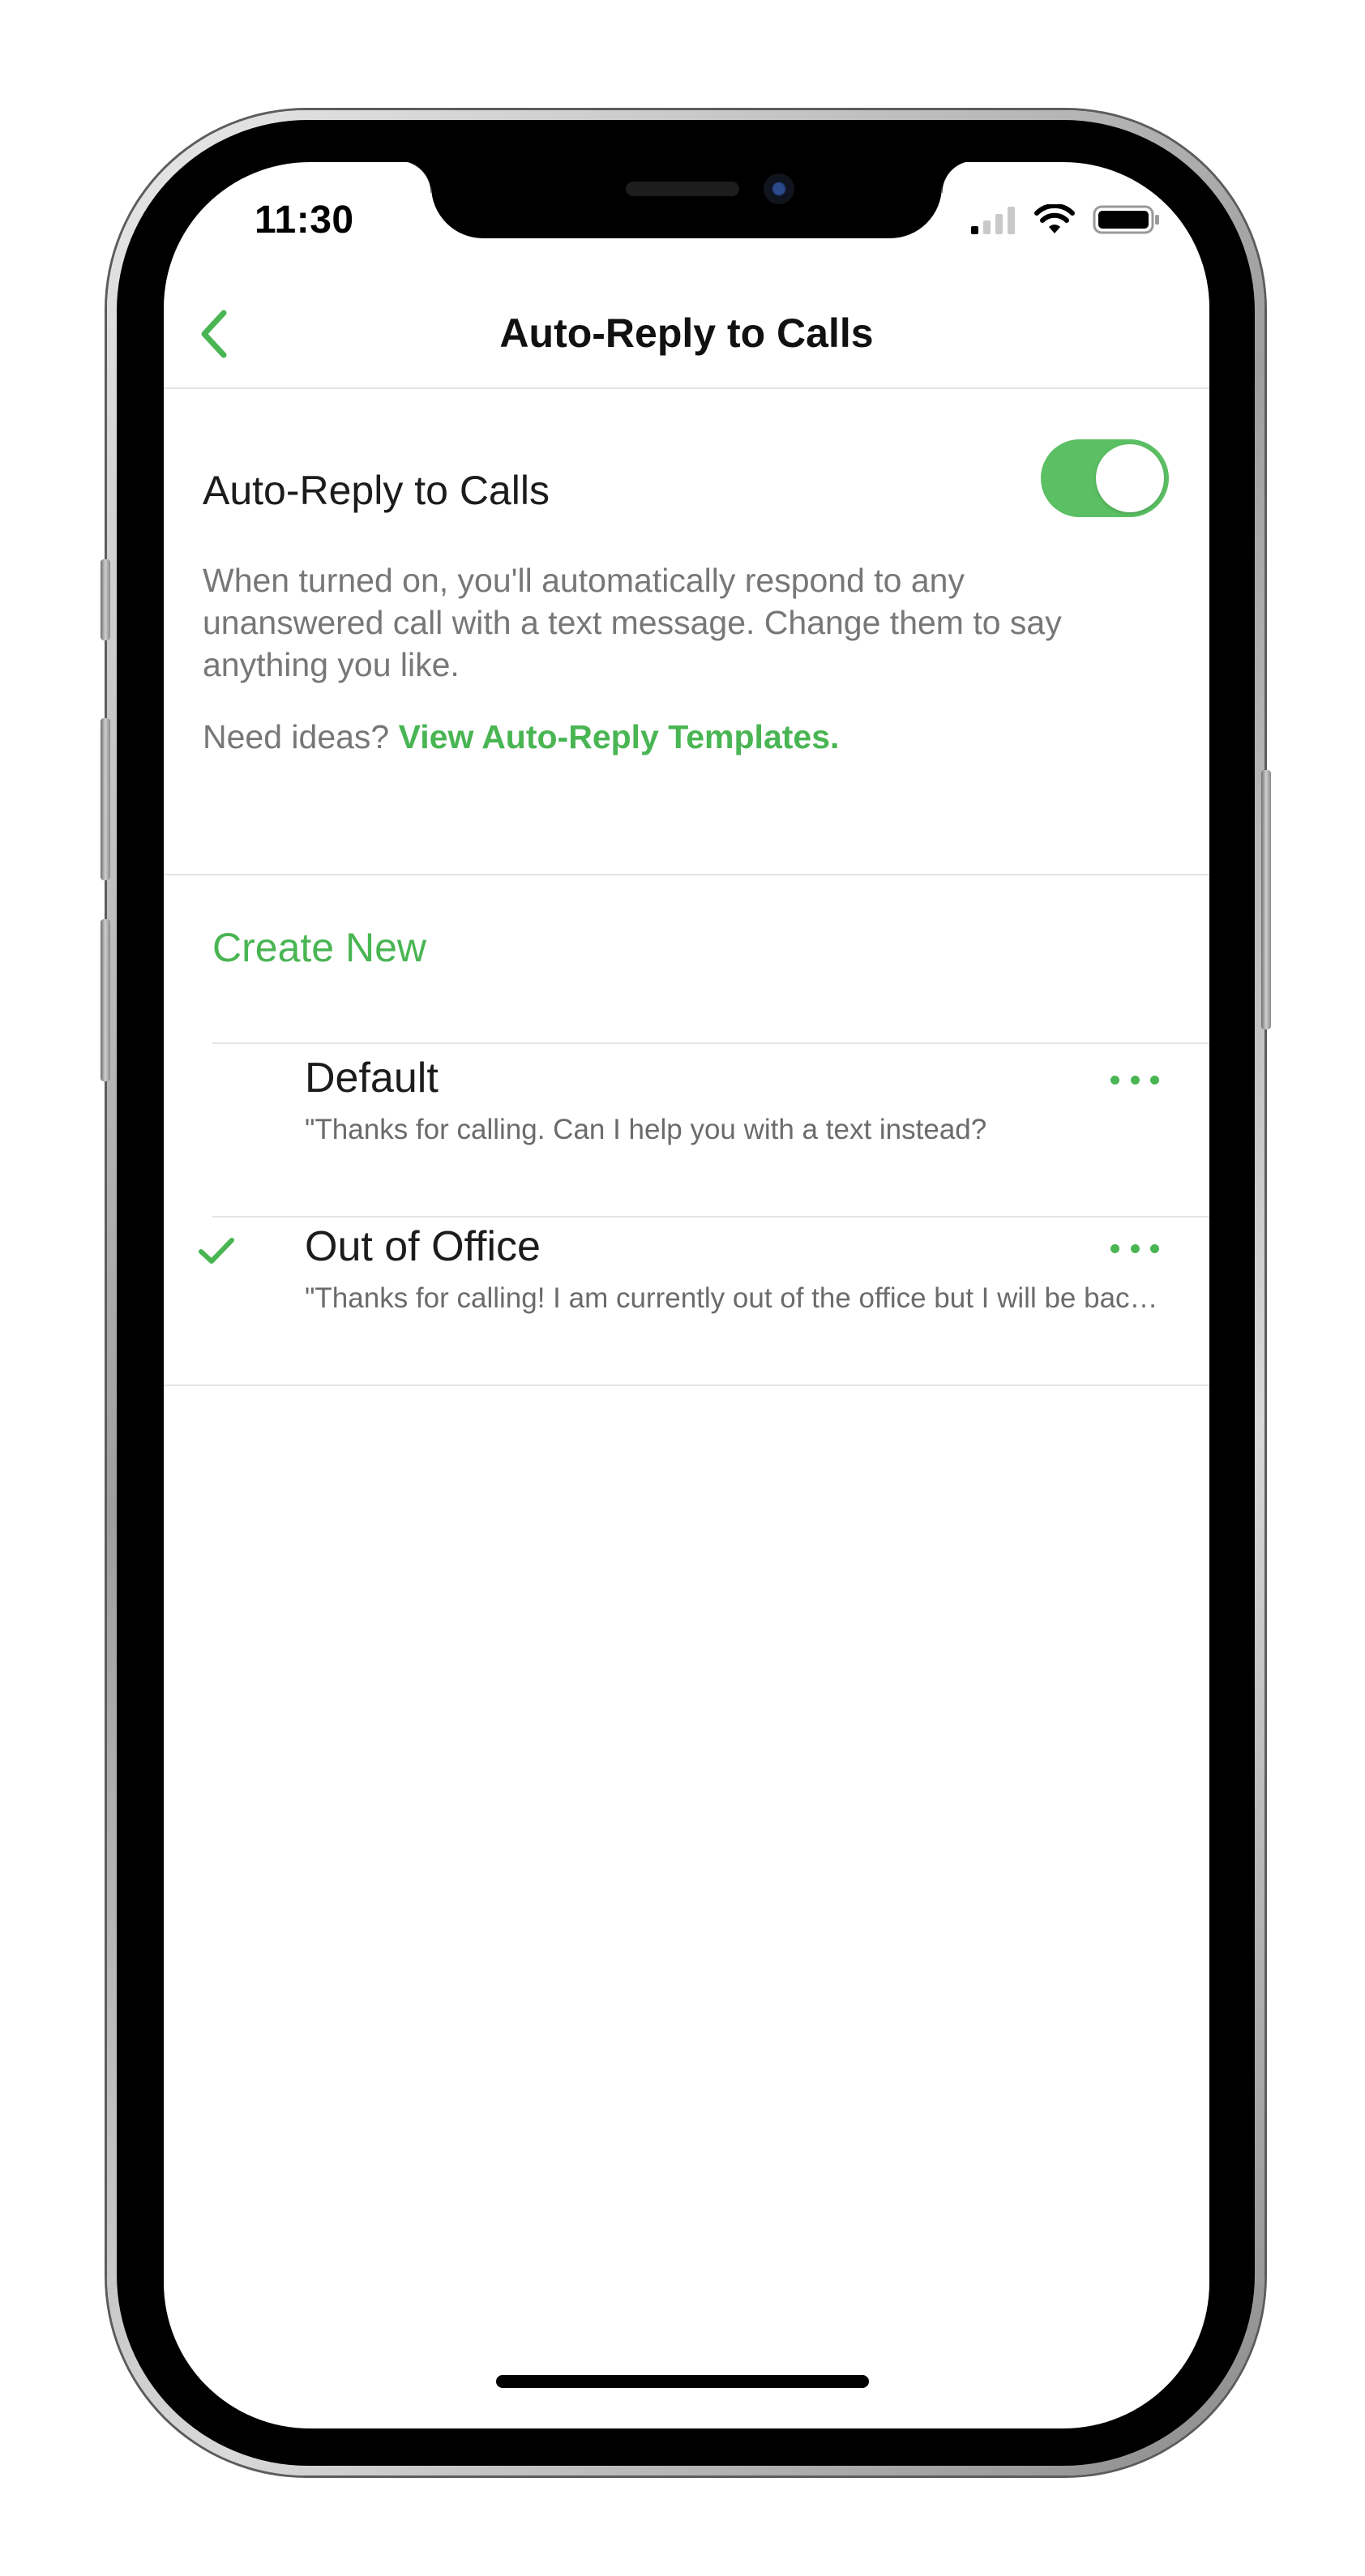 The width and height of the screenshot is (1365, 2576). What do you see at coordinates (619, 736) in the screenshot?
I see `view-templates-link: View Auto-Reply Templates.` at bounding box center [619, 736].